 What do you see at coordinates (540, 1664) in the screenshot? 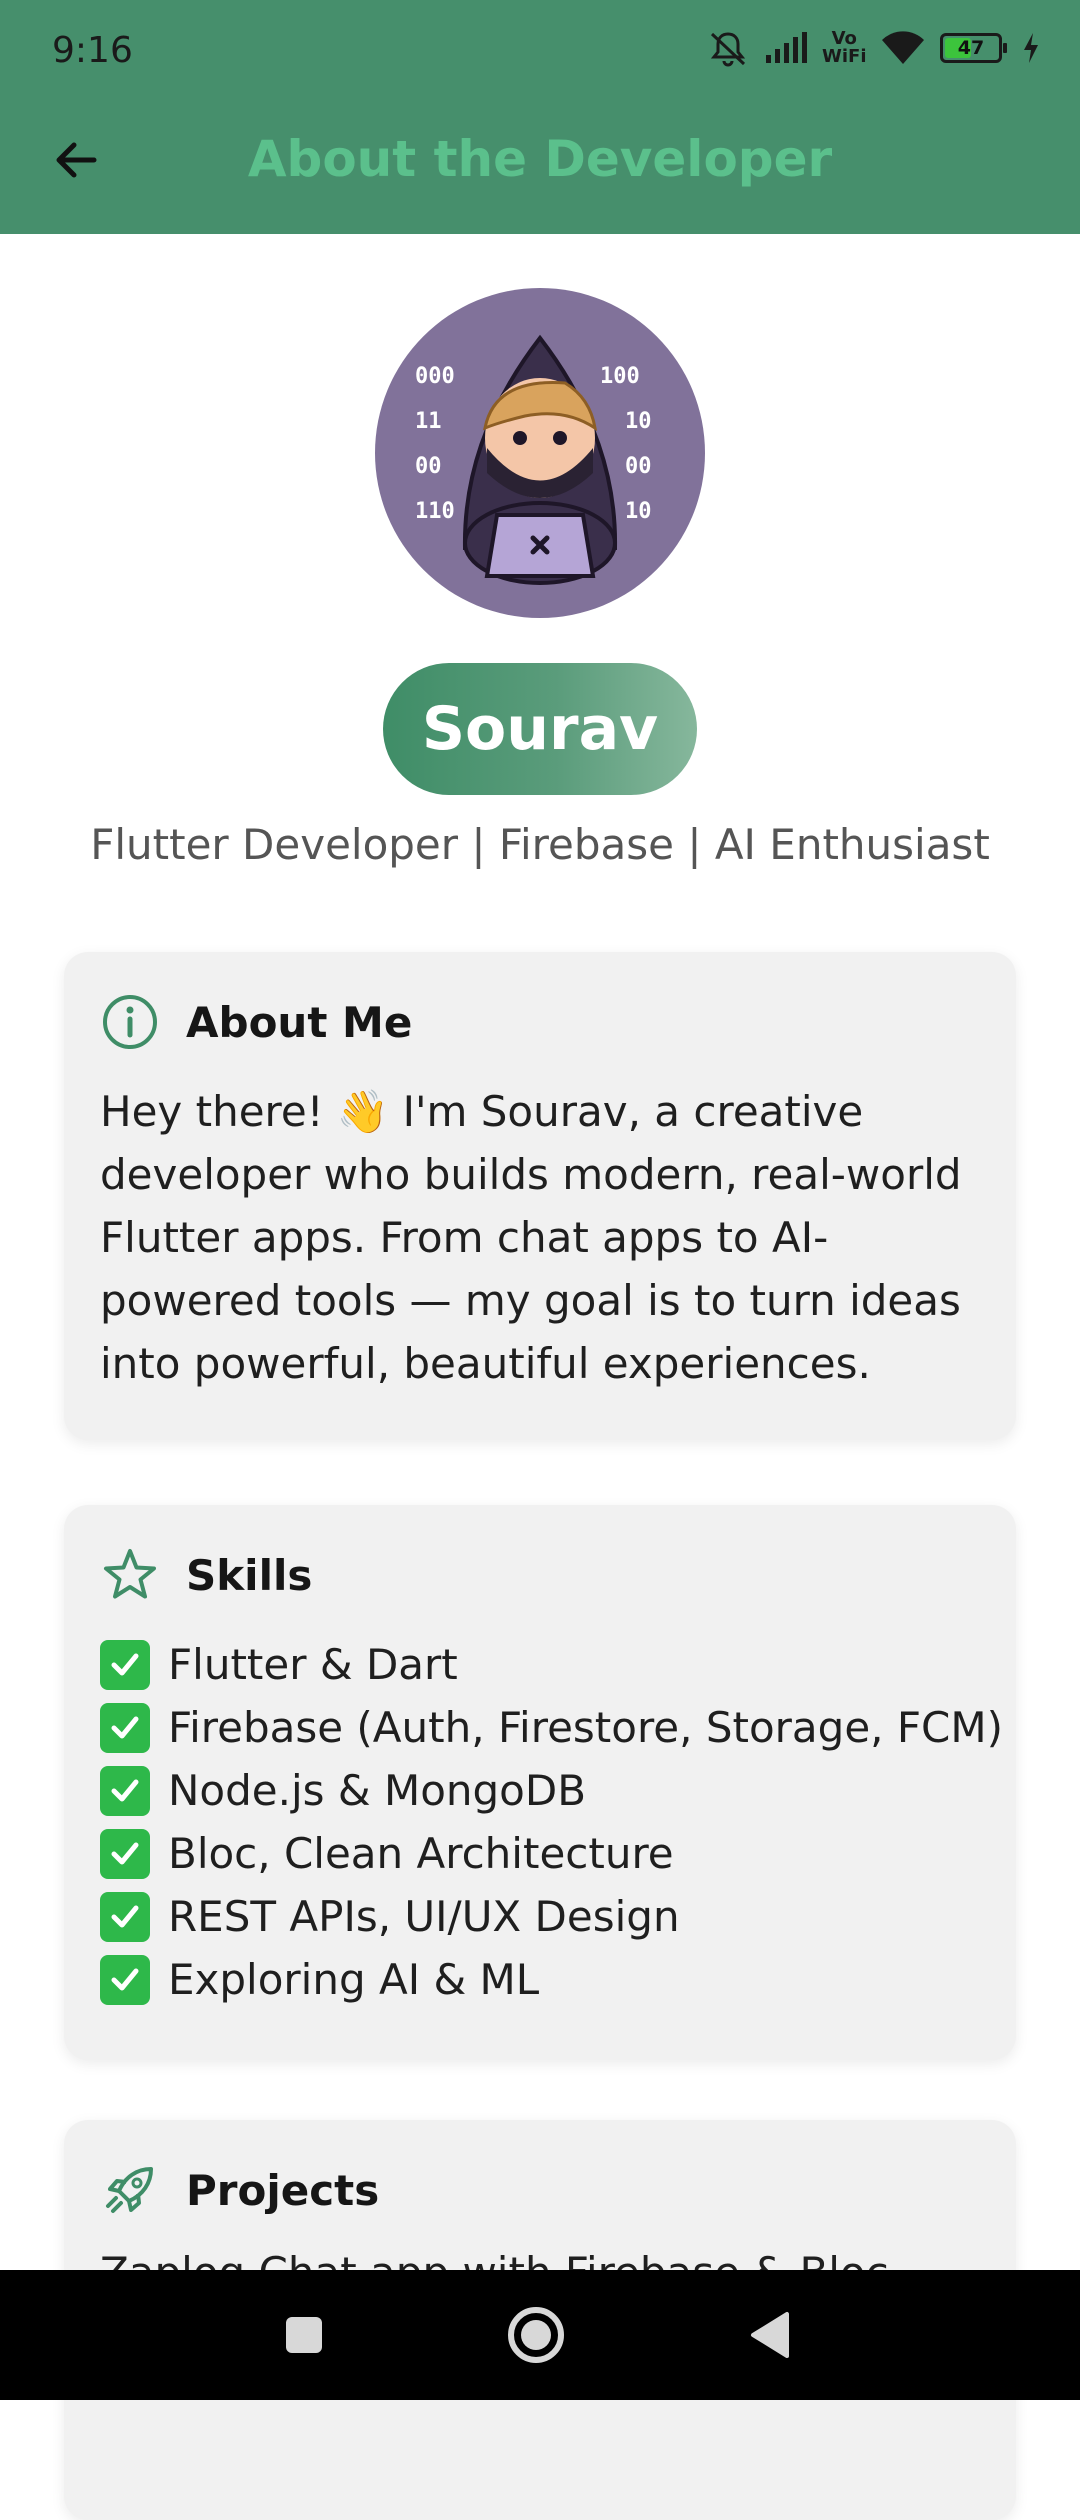
I see `skill-item: Flutter & Dart` at bounding box center [540, 1664].